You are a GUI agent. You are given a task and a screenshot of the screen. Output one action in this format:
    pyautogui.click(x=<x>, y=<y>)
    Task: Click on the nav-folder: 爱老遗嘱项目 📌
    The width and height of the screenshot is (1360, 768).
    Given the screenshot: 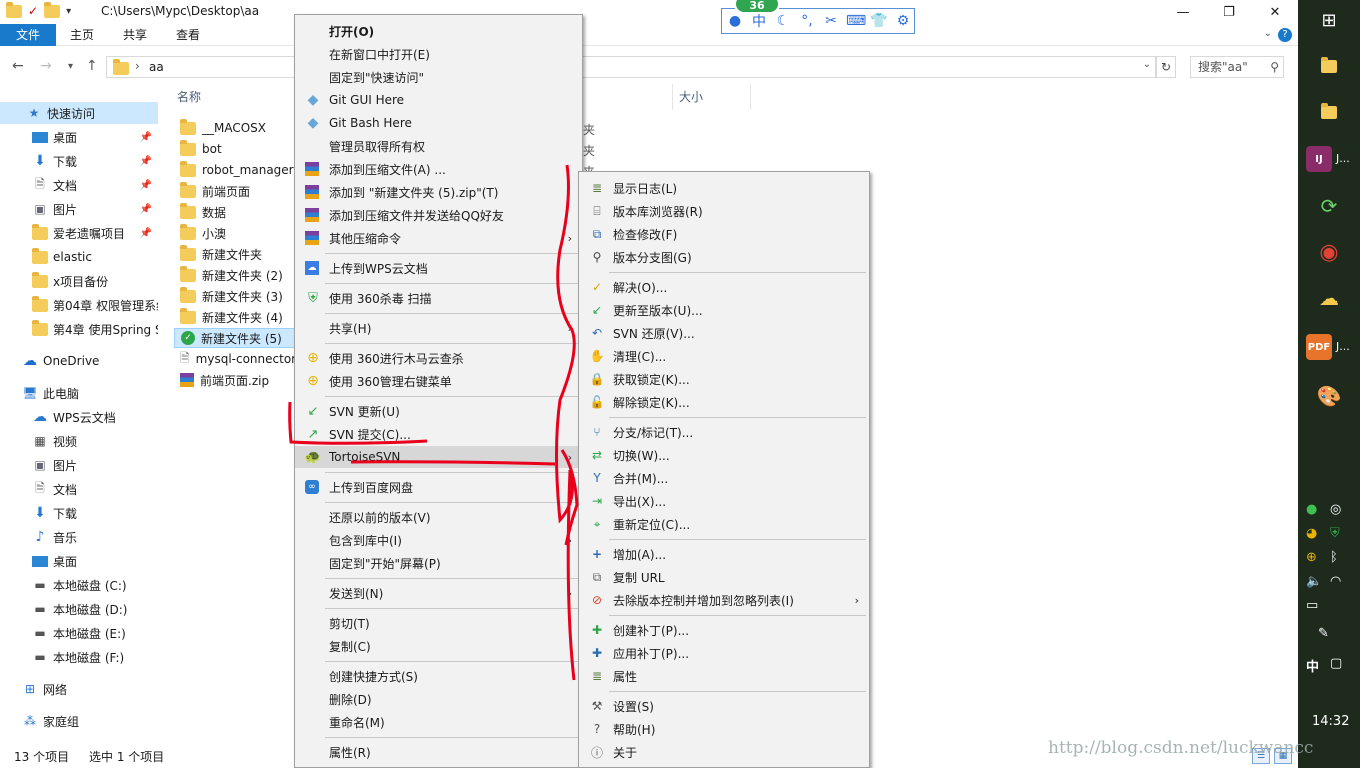 What is the action you would take?
    pyautogui.click(x=79, y=233)
    